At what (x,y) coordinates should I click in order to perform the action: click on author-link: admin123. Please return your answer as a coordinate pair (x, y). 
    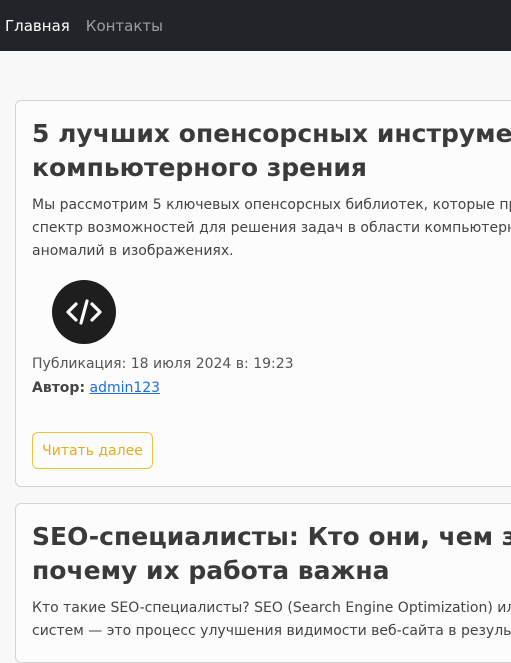
    Looking at the image, I should click on (125, 388).